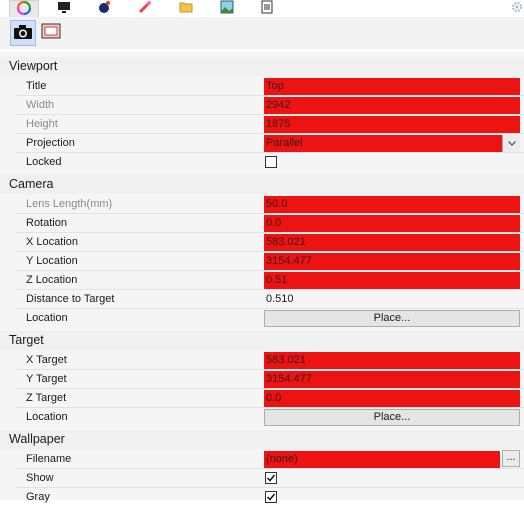 This screenshot has height=507, width=524. Describe the element at coordinates (392, 360) in the screenshot. I see `x-target-field: 583.021` at that location.